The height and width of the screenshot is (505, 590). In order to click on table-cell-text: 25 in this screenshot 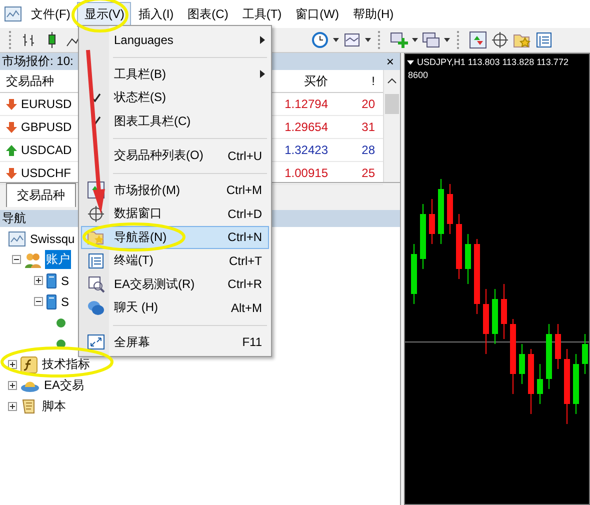, I will do `click(368, 173)`.